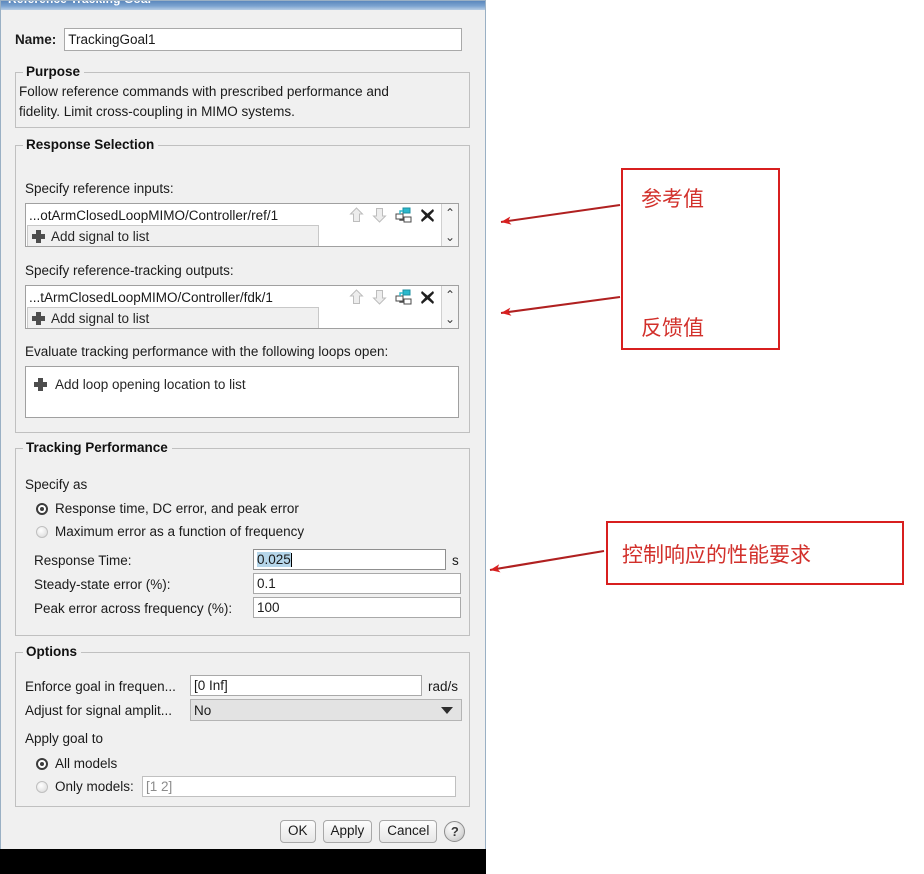 The width and height of the screenshot is (924, 874). I want to click on reference-input-signal-row: ...otArmClosedLoopMIMO/Controller/ref/1, so click(233, 215).